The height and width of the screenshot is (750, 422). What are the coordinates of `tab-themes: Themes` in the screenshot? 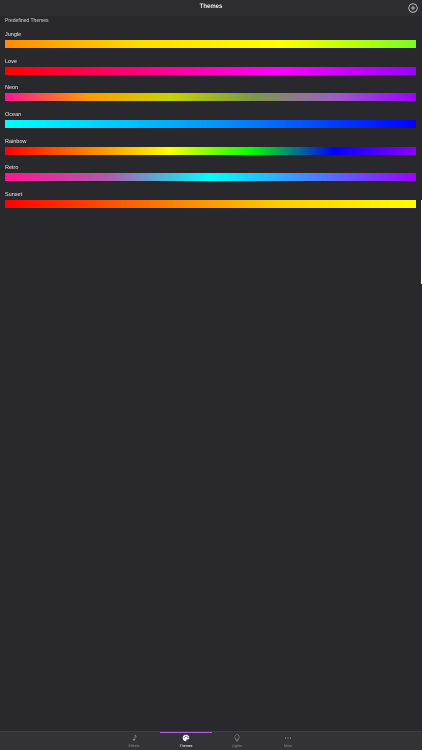 It's located at (186, 741).